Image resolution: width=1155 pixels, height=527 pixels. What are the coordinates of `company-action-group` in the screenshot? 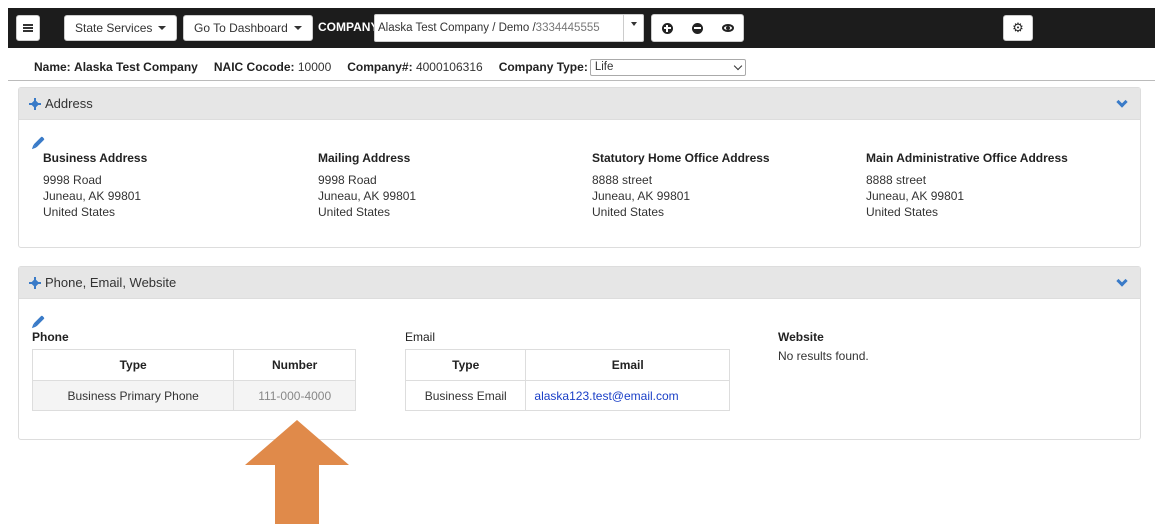 It's located at (697, 28).